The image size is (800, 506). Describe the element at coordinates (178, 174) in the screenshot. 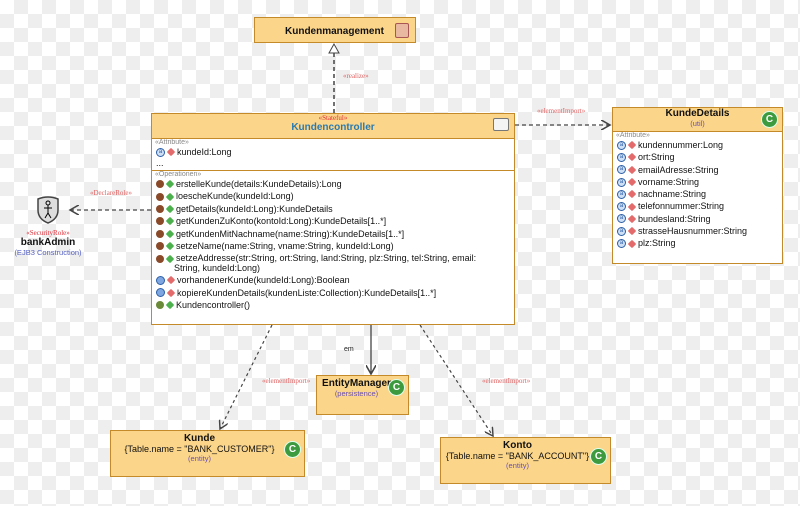

I see `operations-section-label: «Operationen»` at that location.